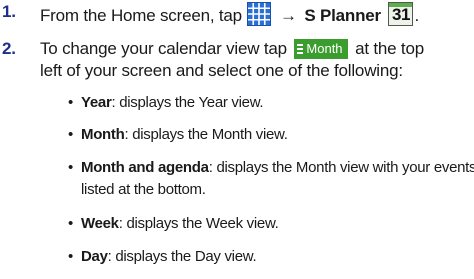  What do you see at coordinates (182, 256) in the screenshot?
I see `option-description: : displays the Day view.` at bounding box center [182, 256].